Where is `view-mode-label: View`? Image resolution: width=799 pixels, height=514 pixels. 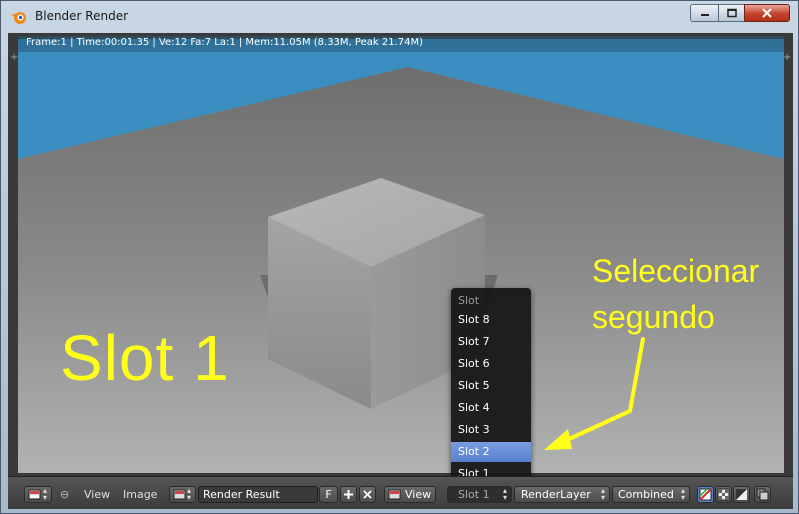 view-mode-label: View is located at coordinates (418, 494).